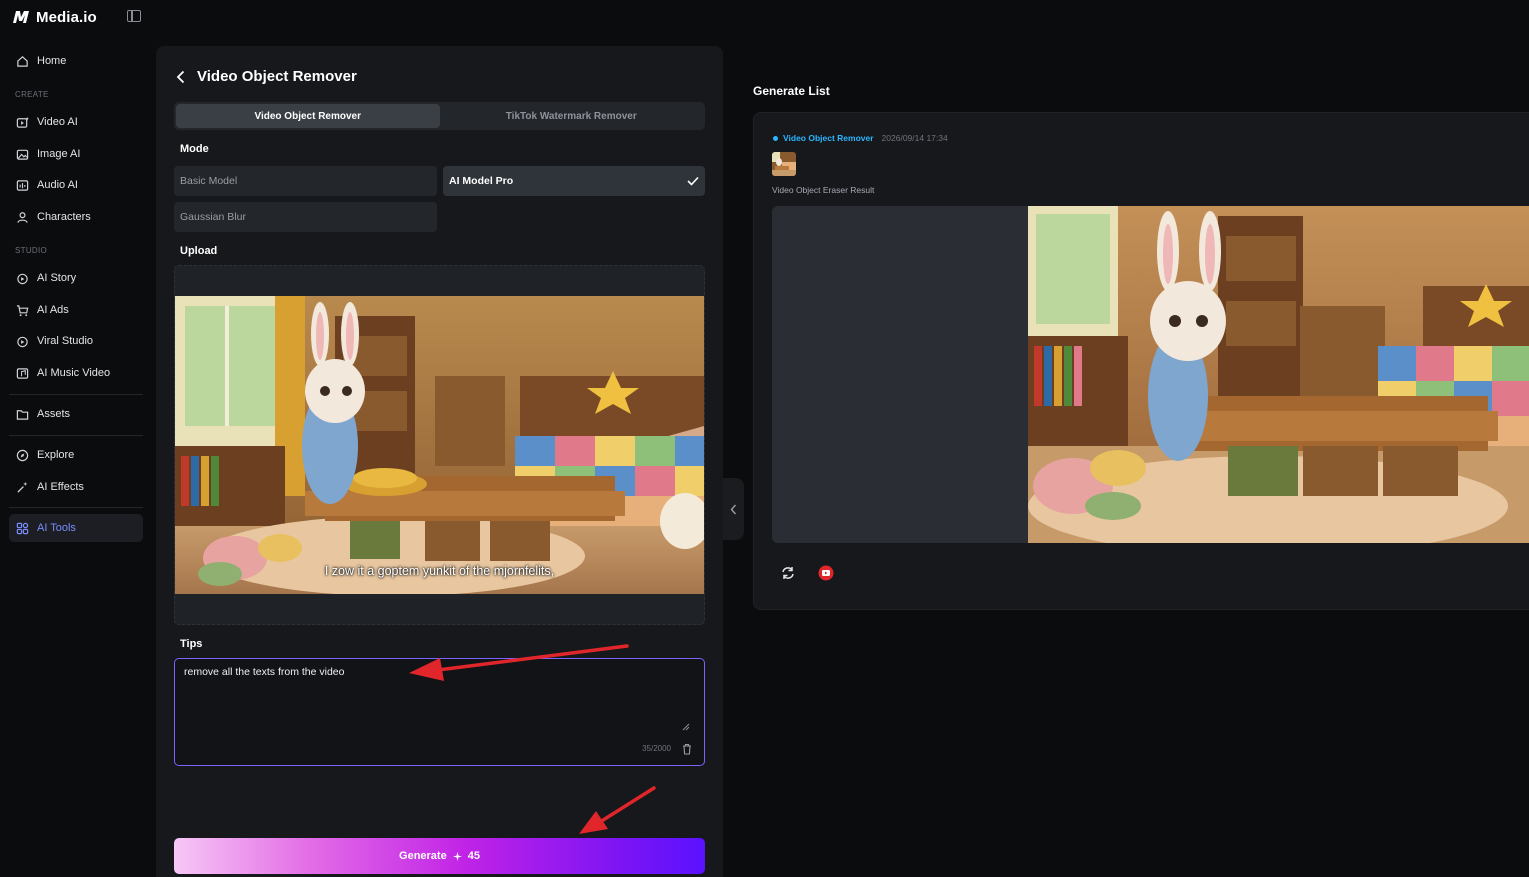 This screenshot has height=877, width=1529. Describe the element at coordinates (60, 487) in the screenshot. I see `sidebar-item-label: AI Effects` at that location.